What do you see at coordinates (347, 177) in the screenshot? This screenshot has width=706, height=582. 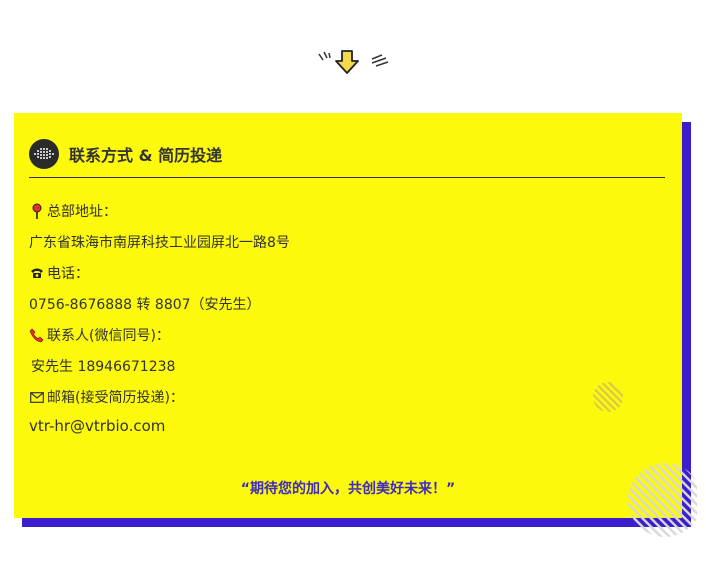 I see `header-divider` at bounding box center [347, 177].